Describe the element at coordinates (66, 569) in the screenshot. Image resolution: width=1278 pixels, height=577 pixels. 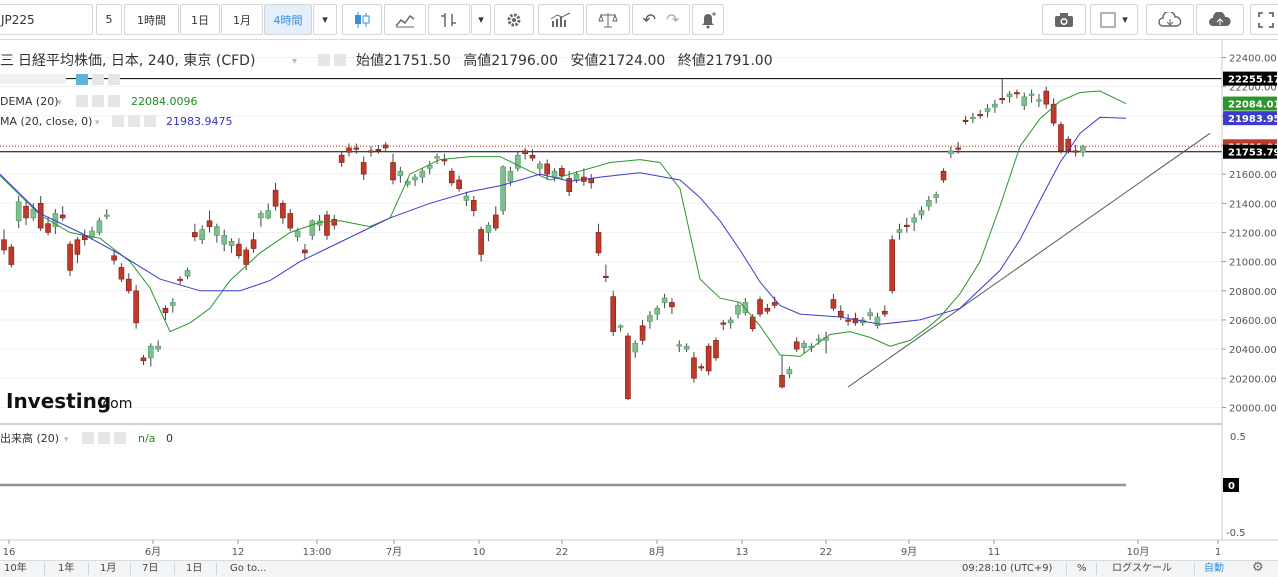
I see `range-1y-button: 1年` at that location.